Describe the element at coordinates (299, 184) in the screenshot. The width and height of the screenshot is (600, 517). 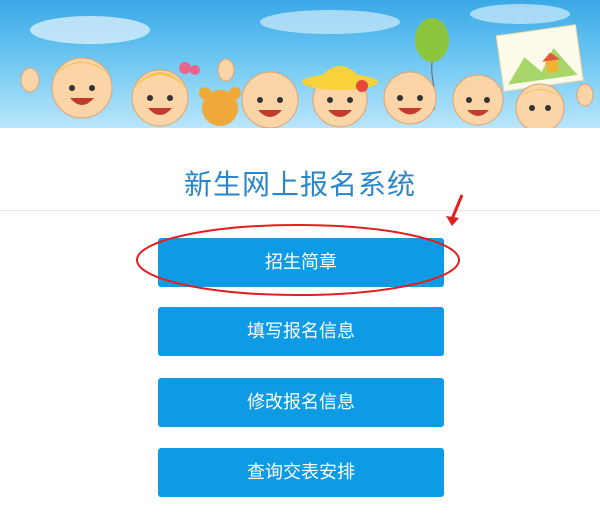
I see `page-title: 新生网上报名系统` at that location.